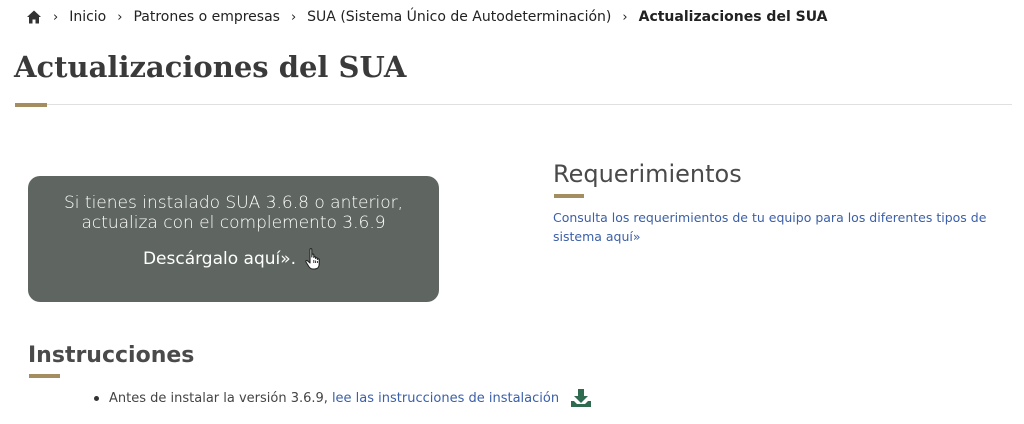  I want to click on hand-pointer-icon, so click(314, 259).